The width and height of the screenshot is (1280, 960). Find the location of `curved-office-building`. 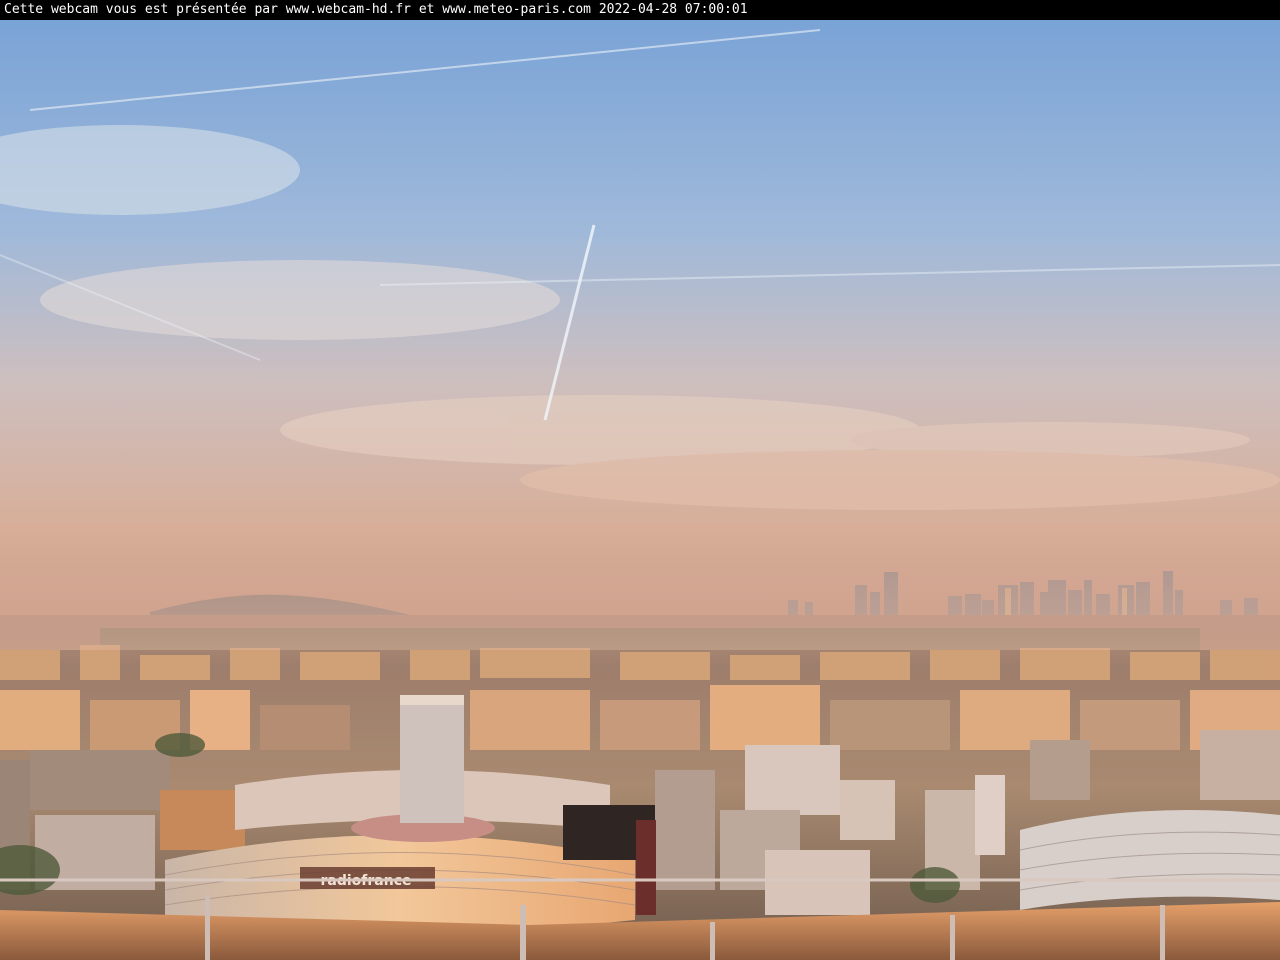

curved-office-building is located at coordinates (1149, 860).